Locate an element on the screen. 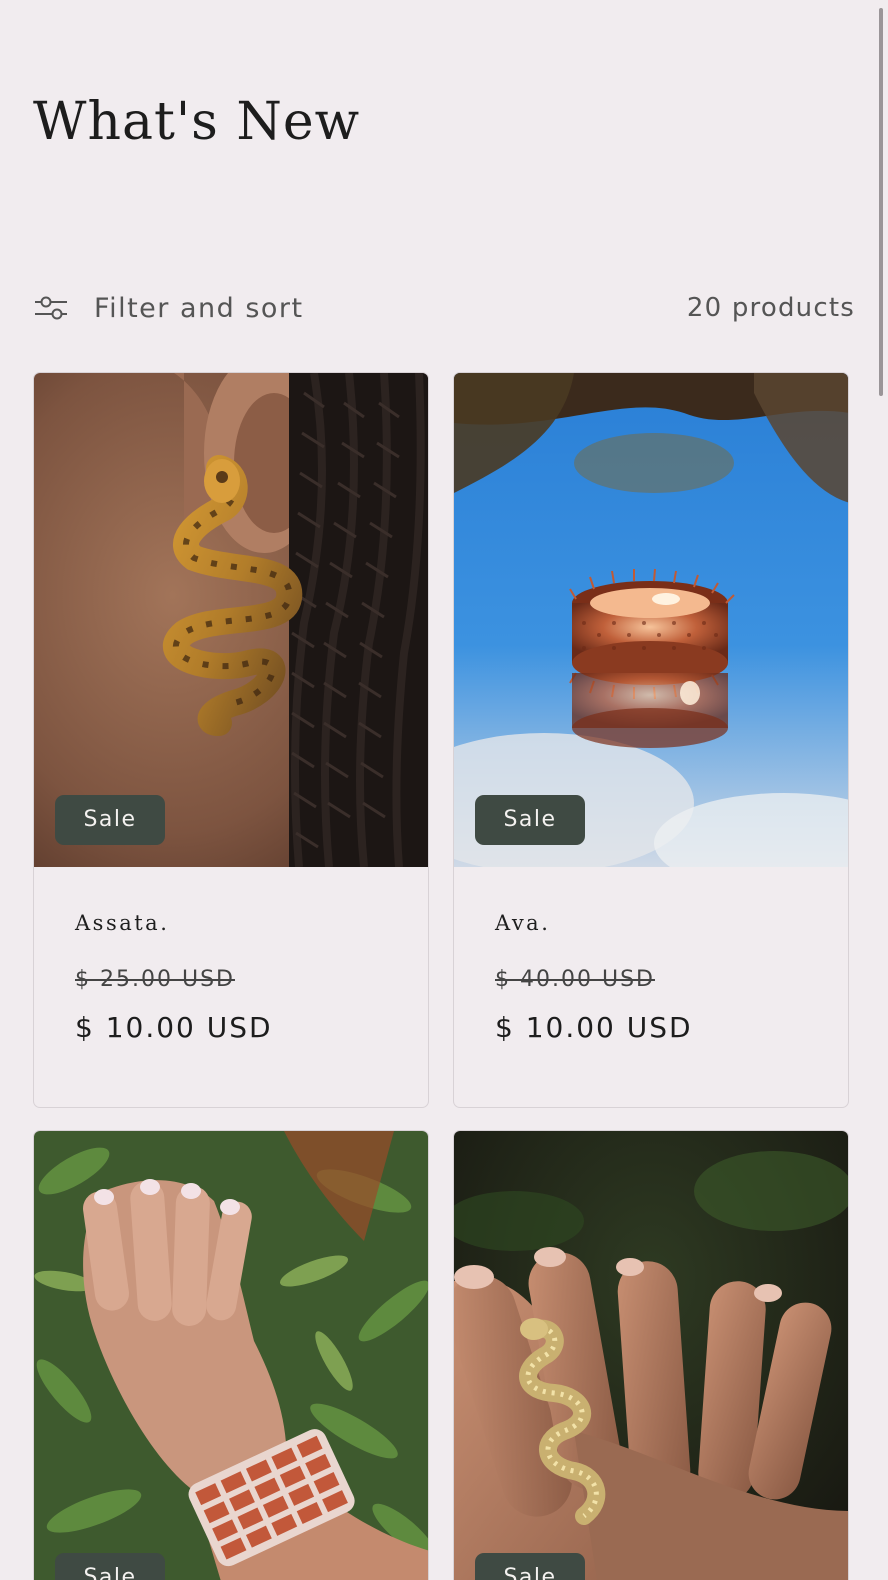 This screenshot has width=888, height=1580. product-name: Assata. is located at coordinates (122, 923).